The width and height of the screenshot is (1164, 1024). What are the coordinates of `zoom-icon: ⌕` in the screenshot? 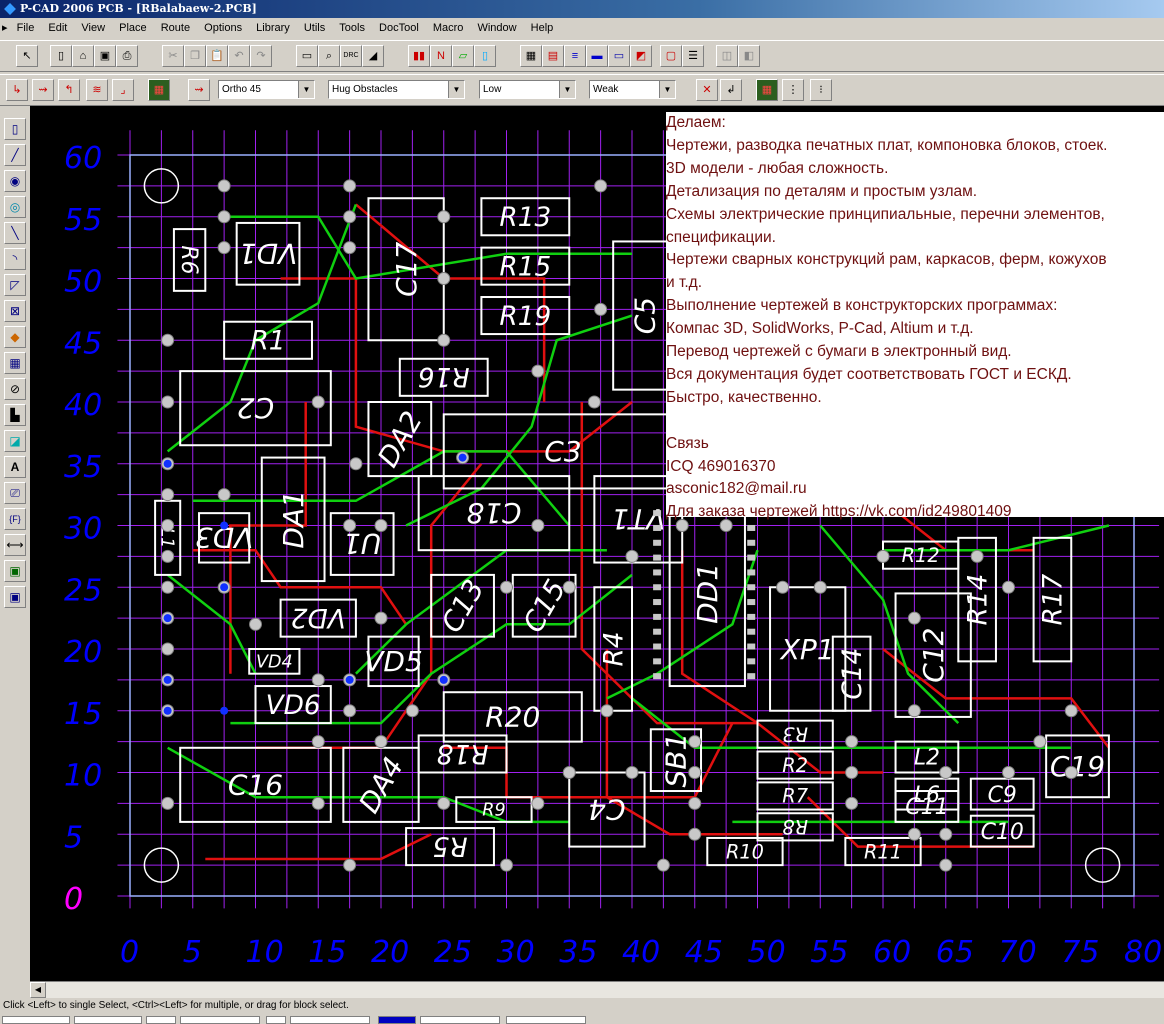 It's located at (329, 56).